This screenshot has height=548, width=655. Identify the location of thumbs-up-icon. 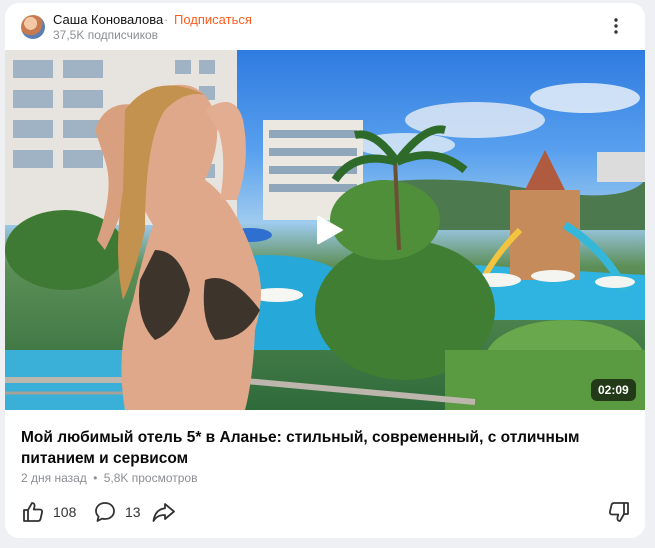
(33, 512).